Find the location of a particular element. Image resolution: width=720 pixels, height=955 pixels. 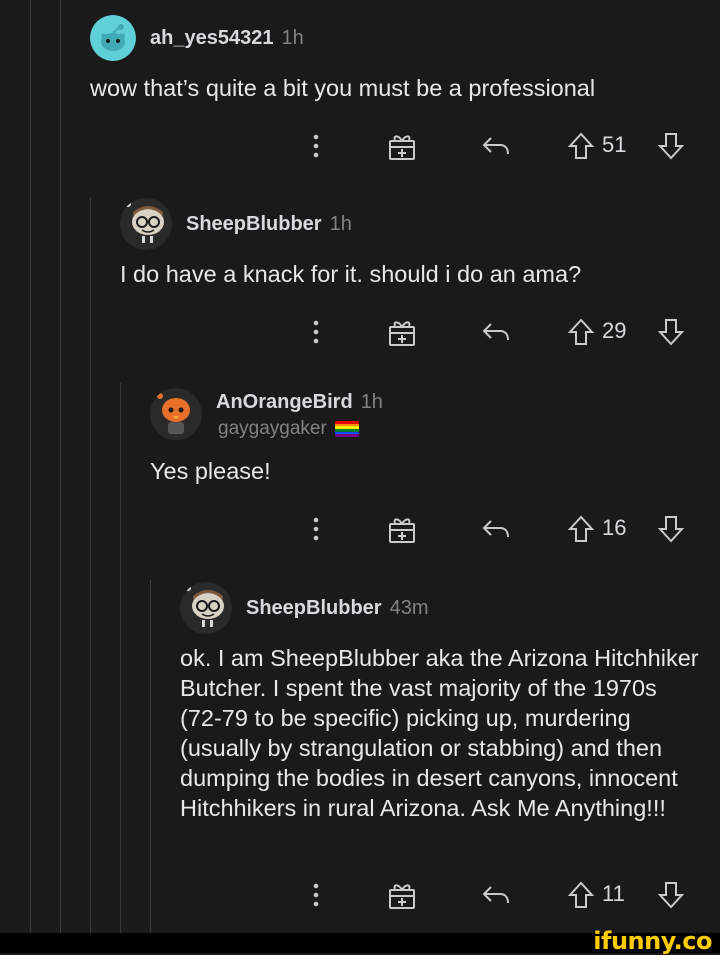

flair-text: gaygaygaker is located at coordinates (272, 428).